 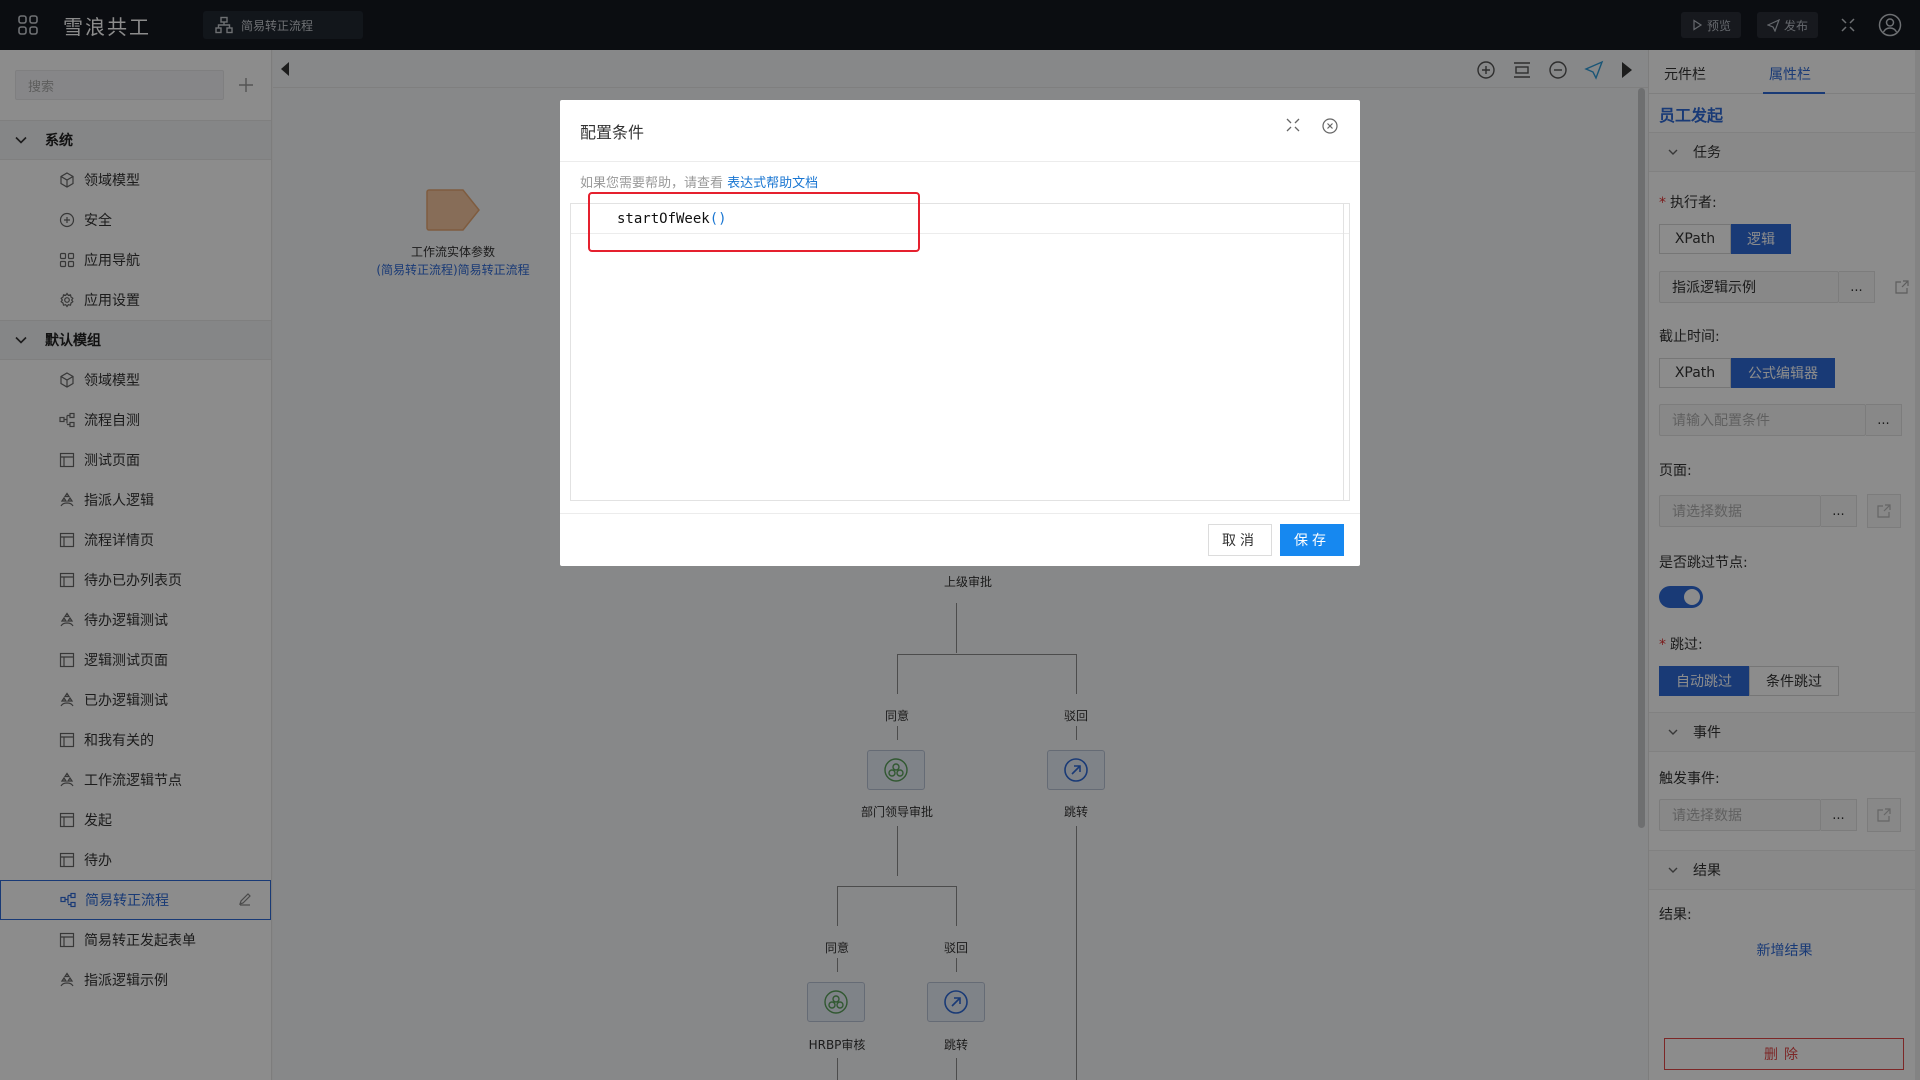 I want to click on red-highlight-box, so click(x=754, y=222).